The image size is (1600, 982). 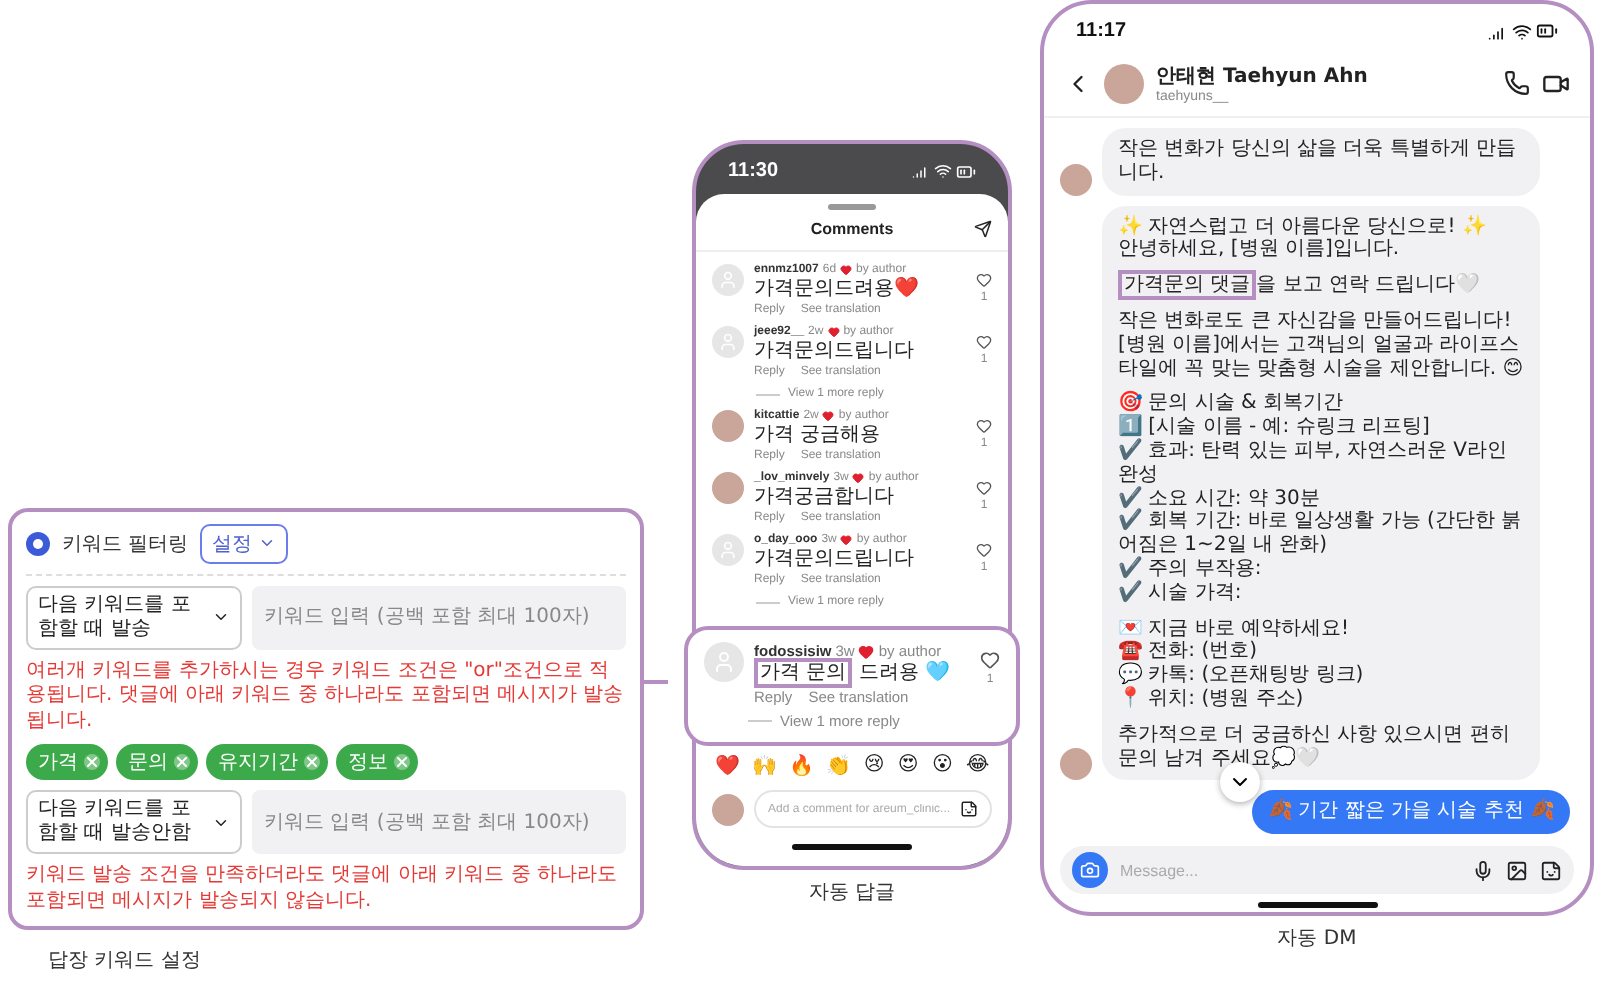 What do you see at coordinates (134, 822) in the screenshot?
I see `condition-dropdown: 다음 키워드를 포함할 때 발송안함` at bounding box center [134, 822].